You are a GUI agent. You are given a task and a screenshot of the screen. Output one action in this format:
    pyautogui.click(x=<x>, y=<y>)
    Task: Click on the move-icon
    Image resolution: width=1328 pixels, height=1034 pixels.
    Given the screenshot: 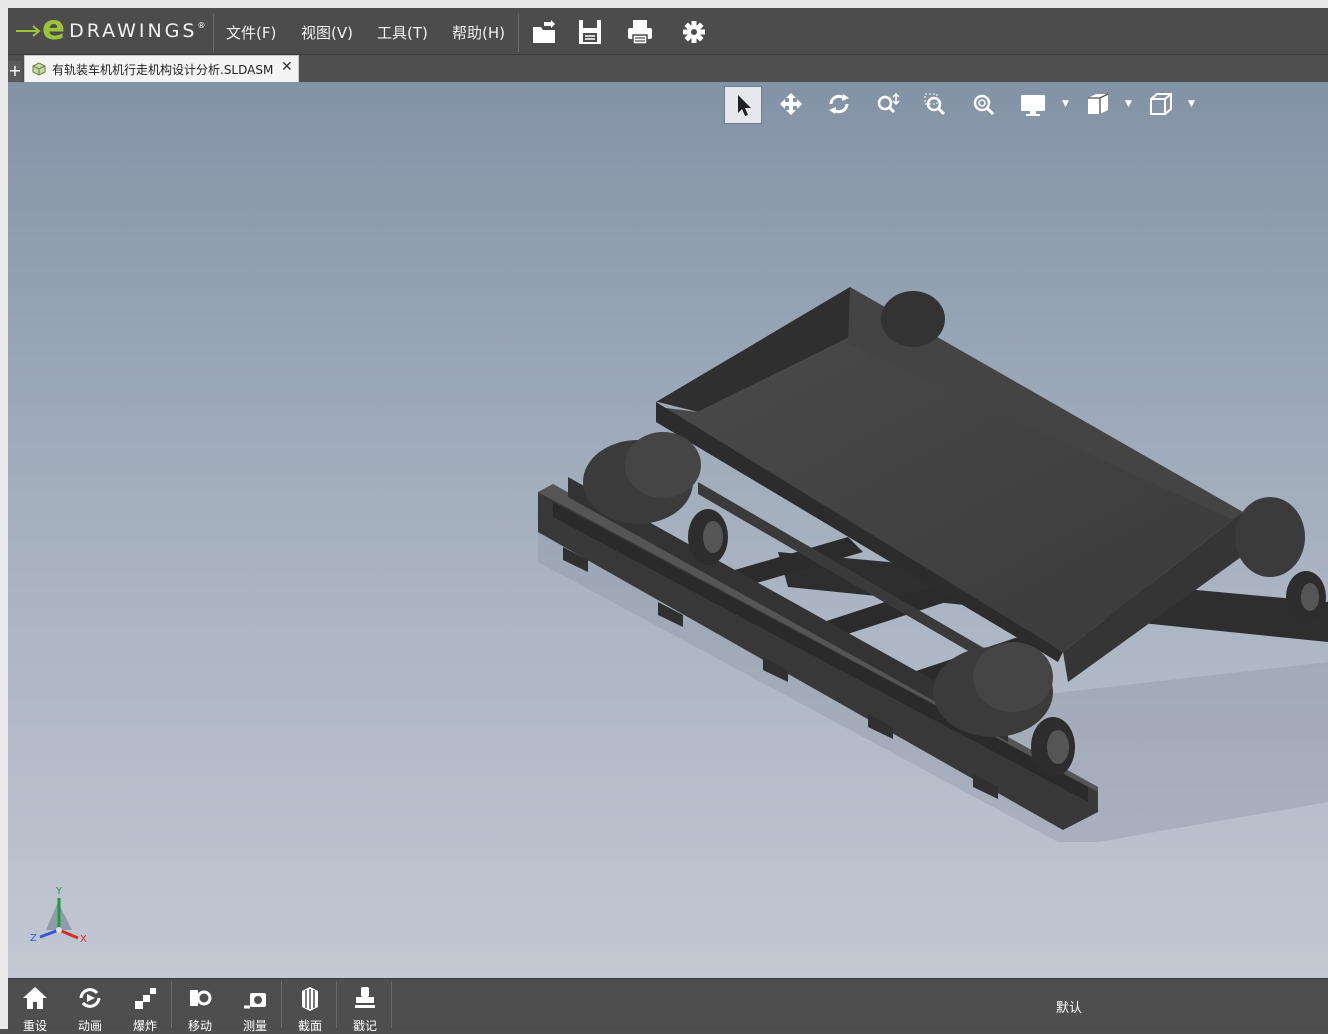 What is the action you would take?
    pyautogui.click(x=201, y=998)
    